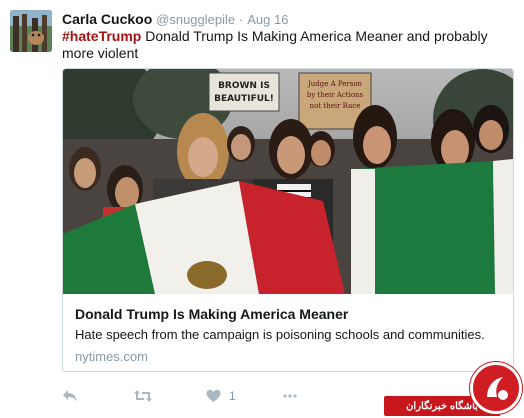 The image size is (524, 418). Describe the element at coordinates (107, 19) in the screenshot. I see `author-name: Carla Cuckoo` at that location.